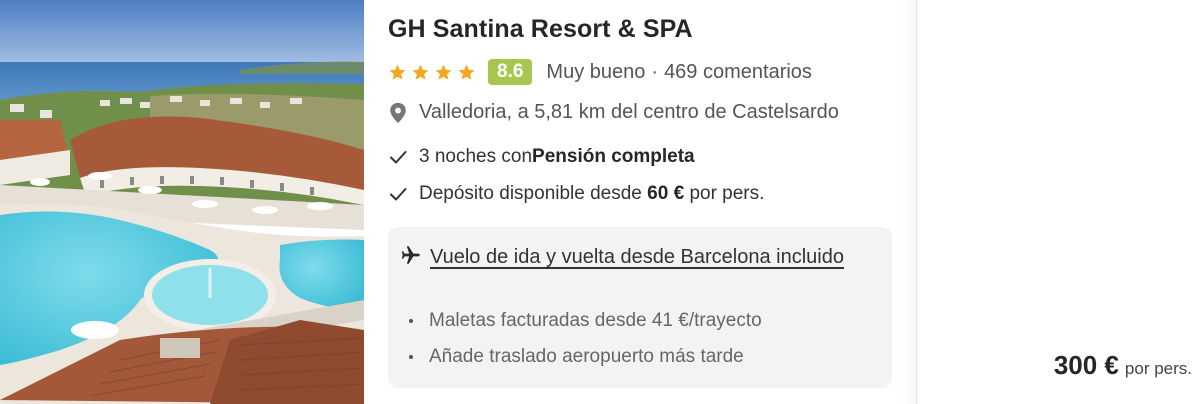  Describe the element at coordinates (510, 72) in the screenshot. I see `score-badge: 8.6` at that location.